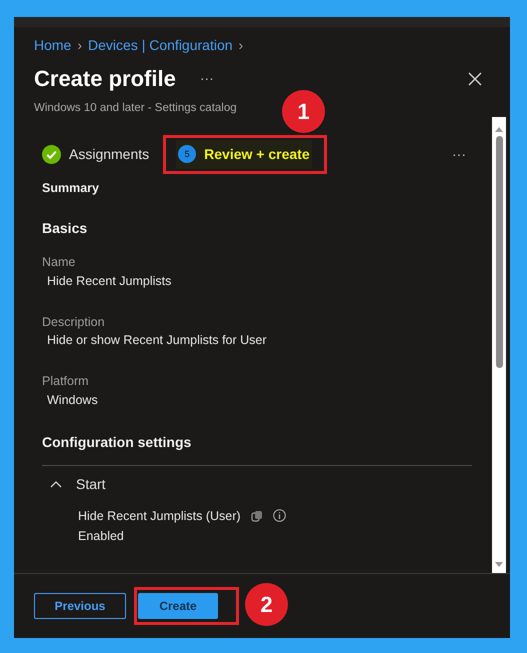 The width and height of the screenshot is (527, 653). What do you see at coordinates (80, 606) in the screenshot?
I see `previous-button: Previous` at bounding box center [80, 606].